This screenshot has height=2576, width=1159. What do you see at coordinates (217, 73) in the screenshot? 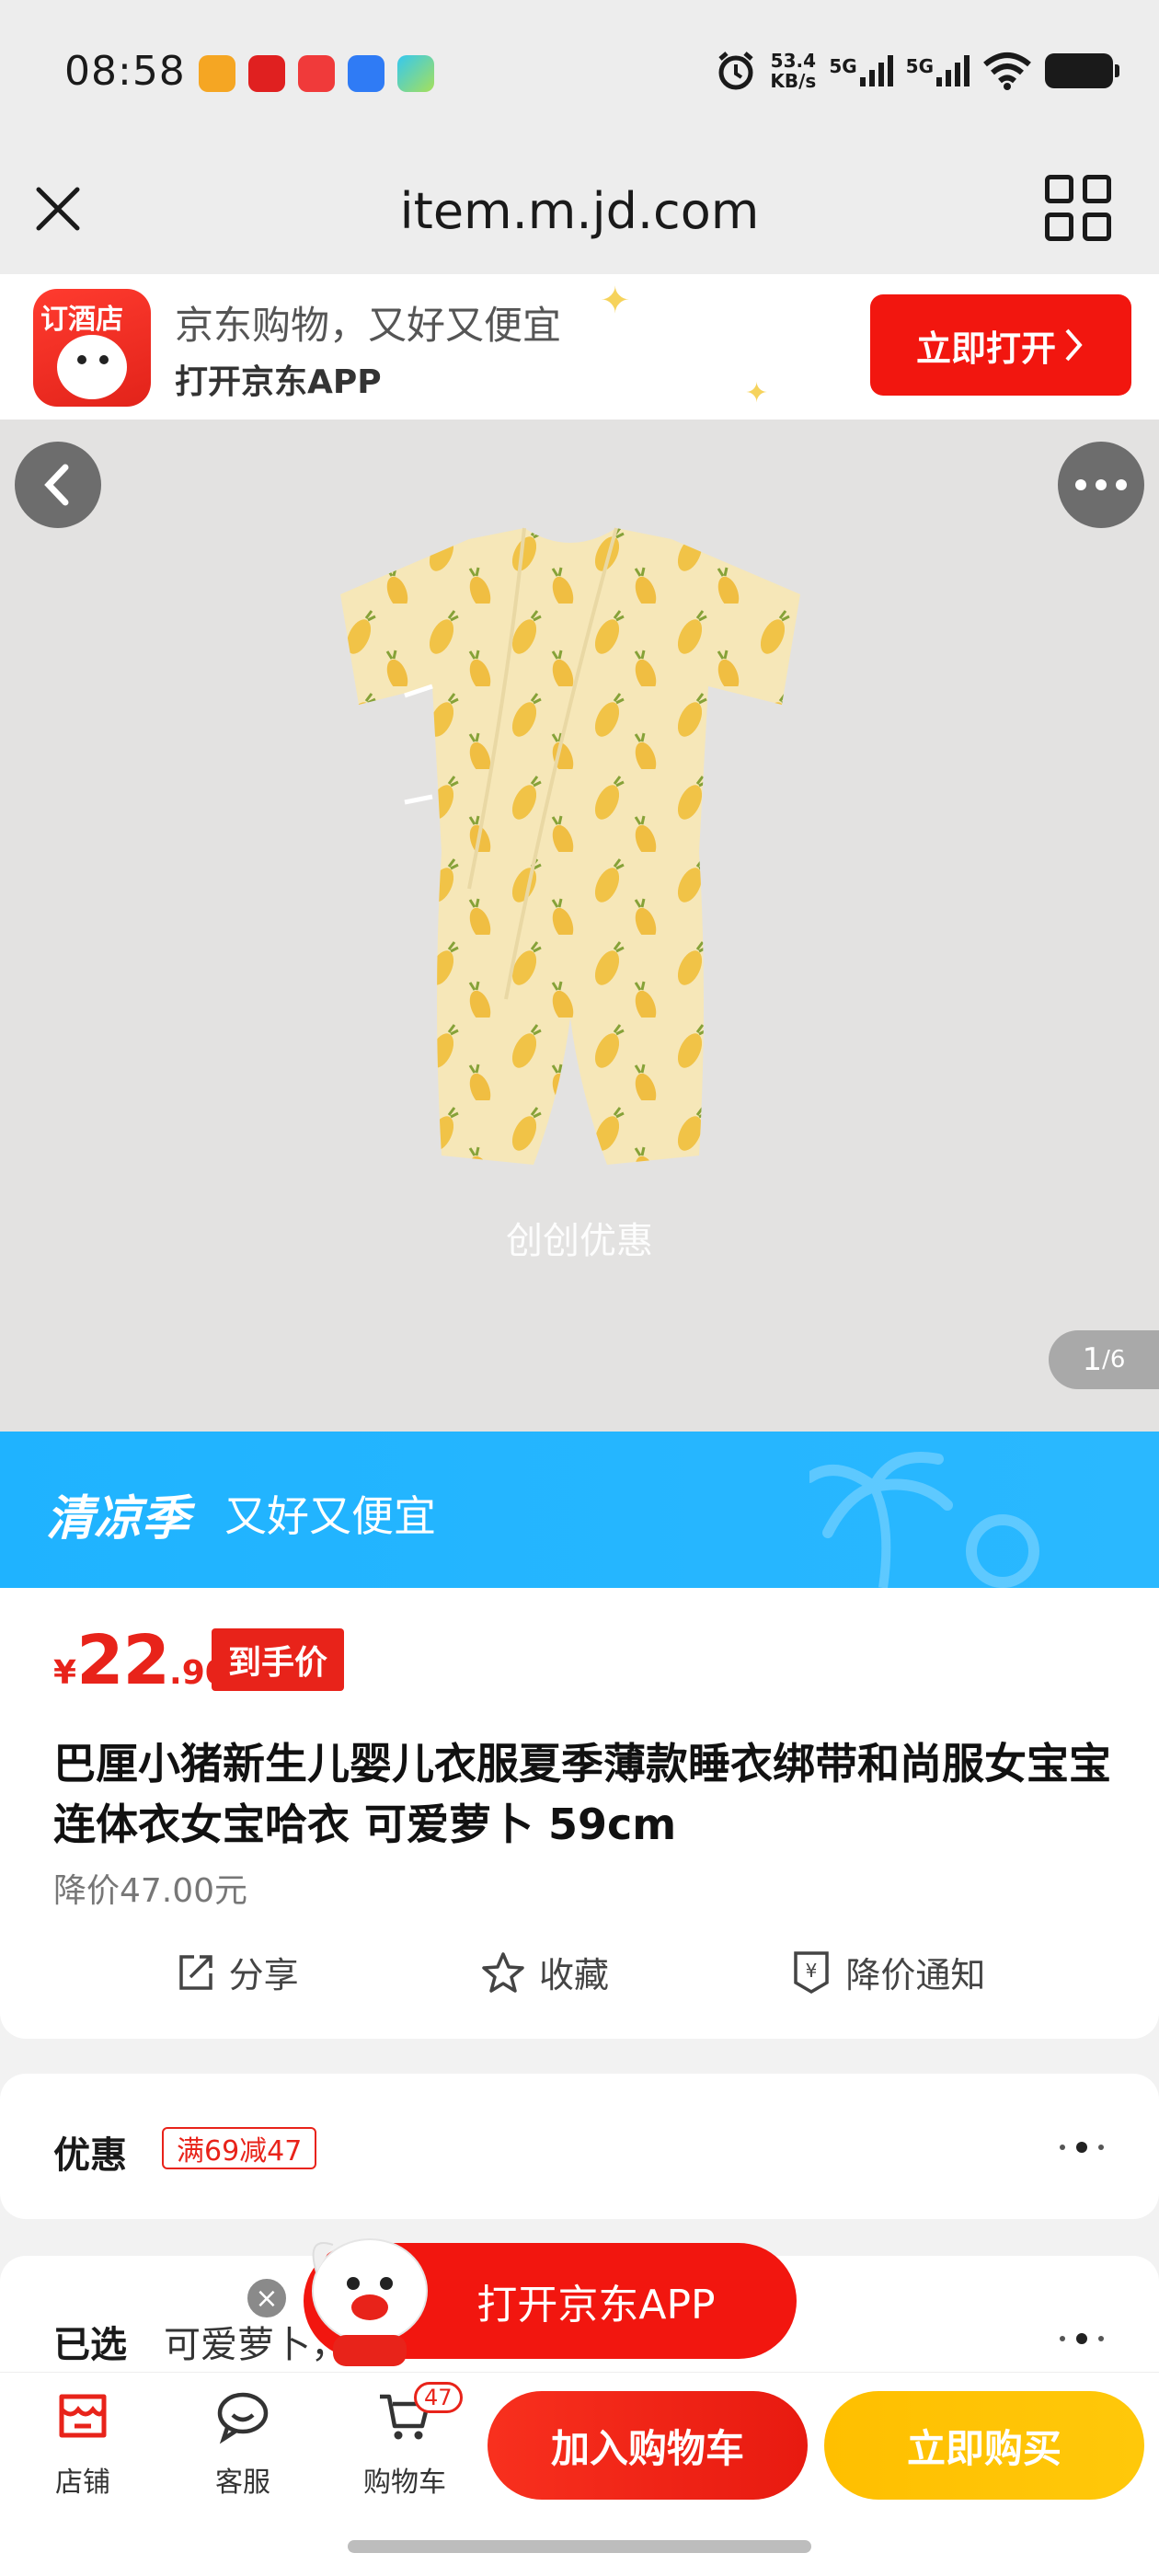
I see `bilibili-icon` at bounding box center [217, 73].